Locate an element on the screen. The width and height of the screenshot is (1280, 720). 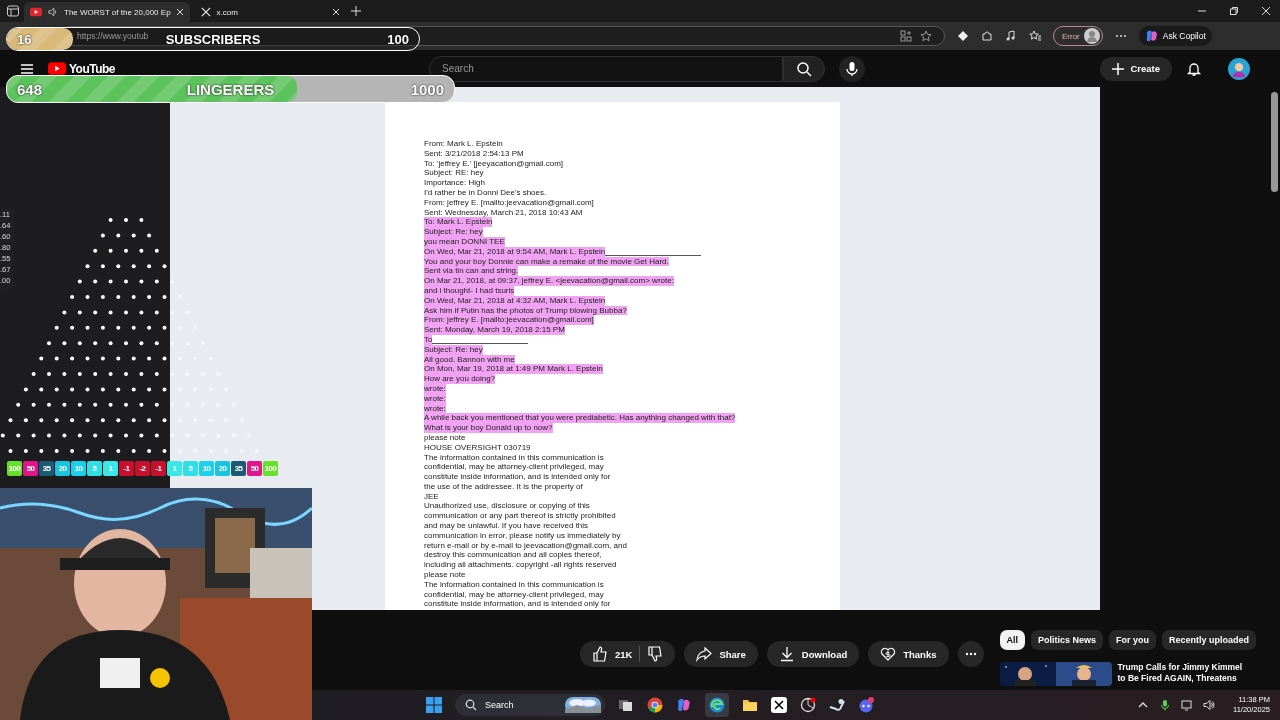
play-logo-icon is located at coordinates (36, 12).